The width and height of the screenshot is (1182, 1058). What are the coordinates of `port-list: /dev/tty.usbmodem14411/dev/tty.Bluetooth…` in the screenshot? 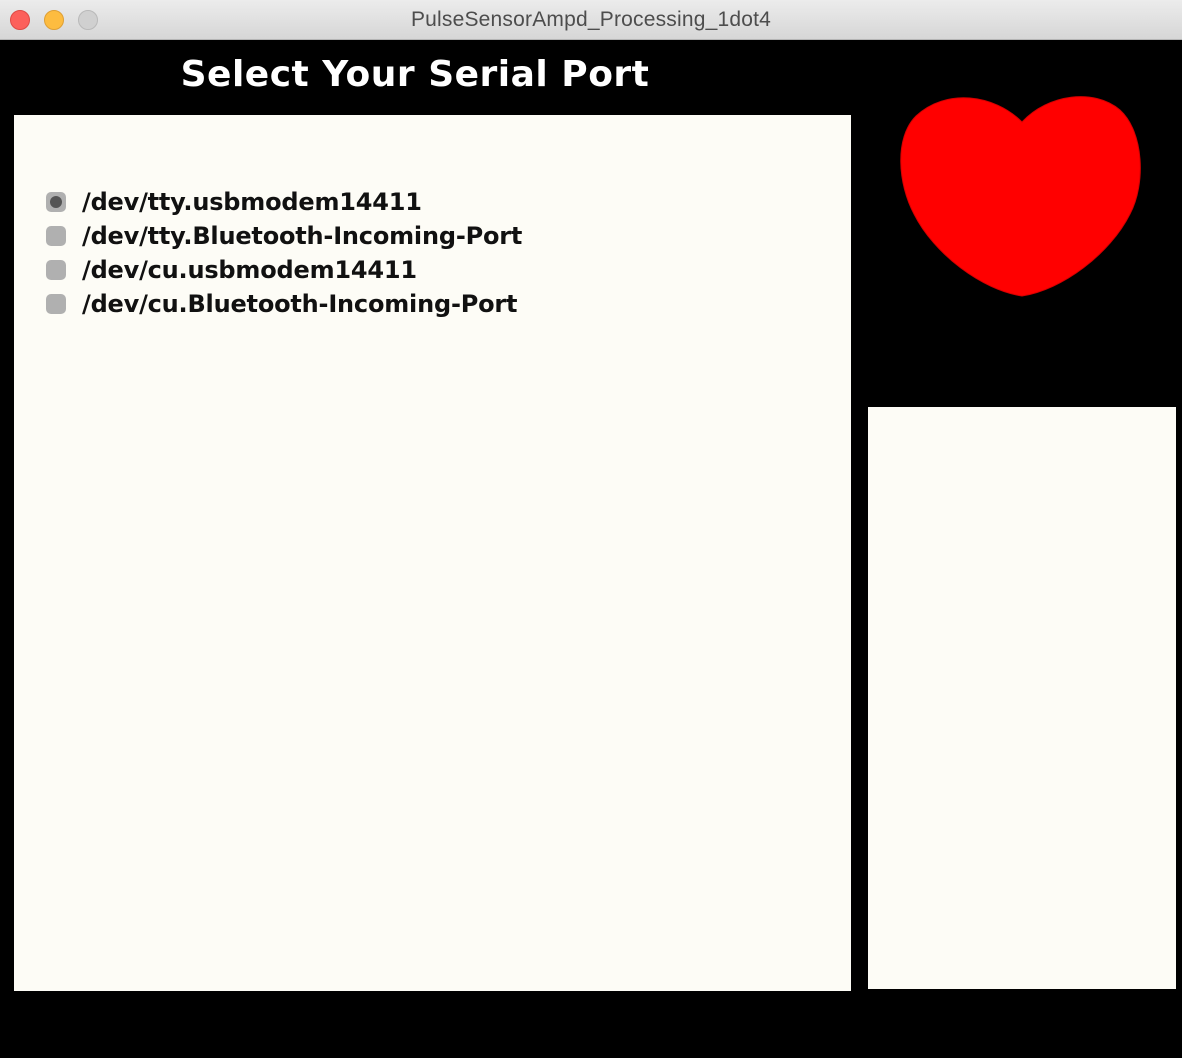 It's located at (284, 253).